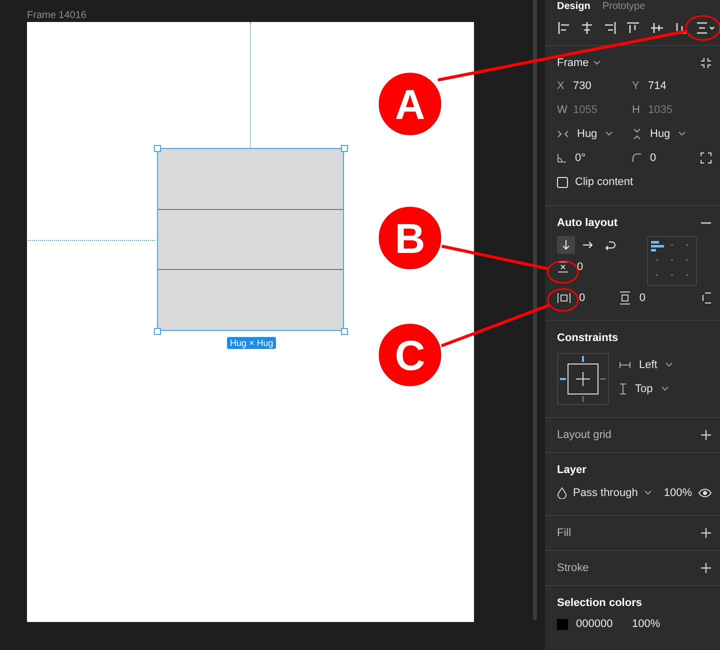 The width and height of the screenshot is (720, 650). What do you see at coordinates (562, 493) in the screenshot?
I see `blend-drop-icon` at bounding box center [562, 493].